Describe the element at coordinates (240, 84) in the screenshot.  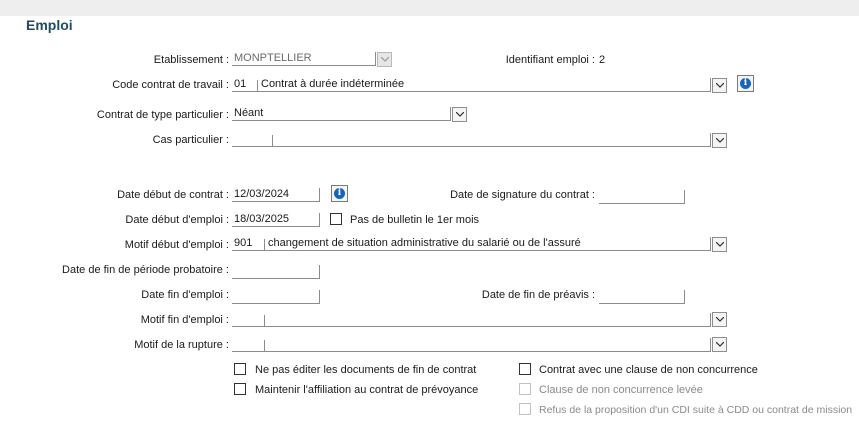
I see `code-contrat-code: 01` at that location.